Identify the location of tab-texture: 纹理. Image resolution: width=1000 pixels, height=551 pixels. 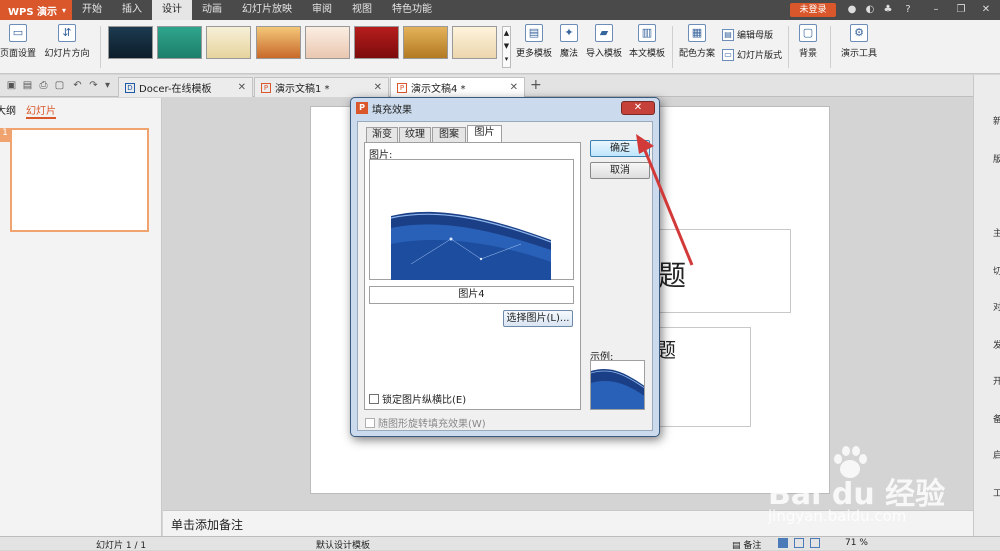
(415, 135).